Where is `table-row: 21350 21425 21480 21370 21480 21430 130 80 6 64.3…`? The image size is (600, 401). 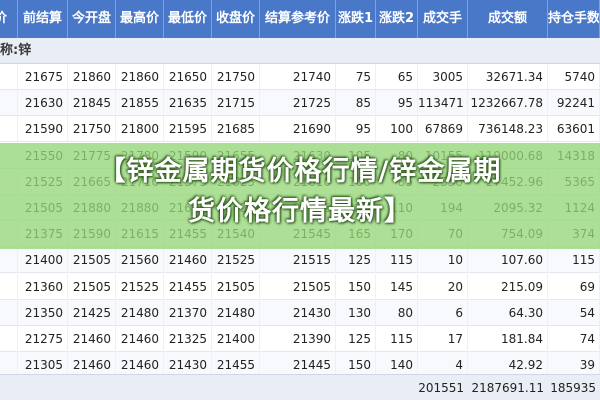
table-row: 21350 21425 21480 21370 21480 21430 130 80 6 64.3… is located at coordinates (300, 312).